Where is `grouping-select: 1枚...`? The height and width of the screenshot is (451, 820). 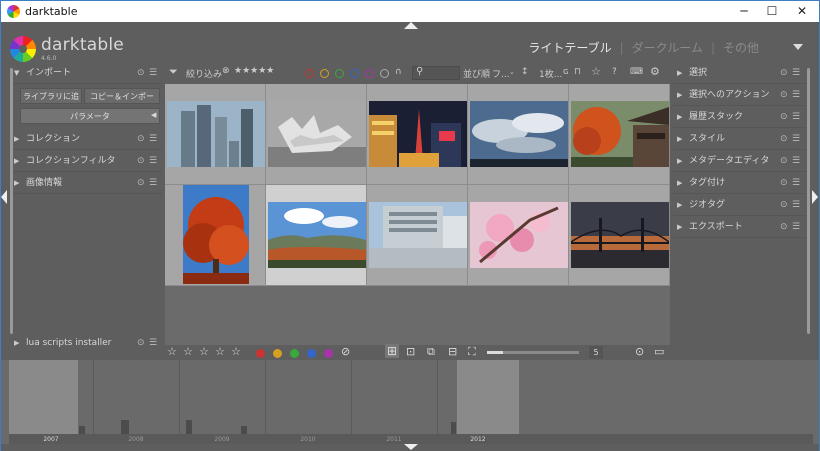
grouping-select: 1枚... is located at coordinates (550, 73).